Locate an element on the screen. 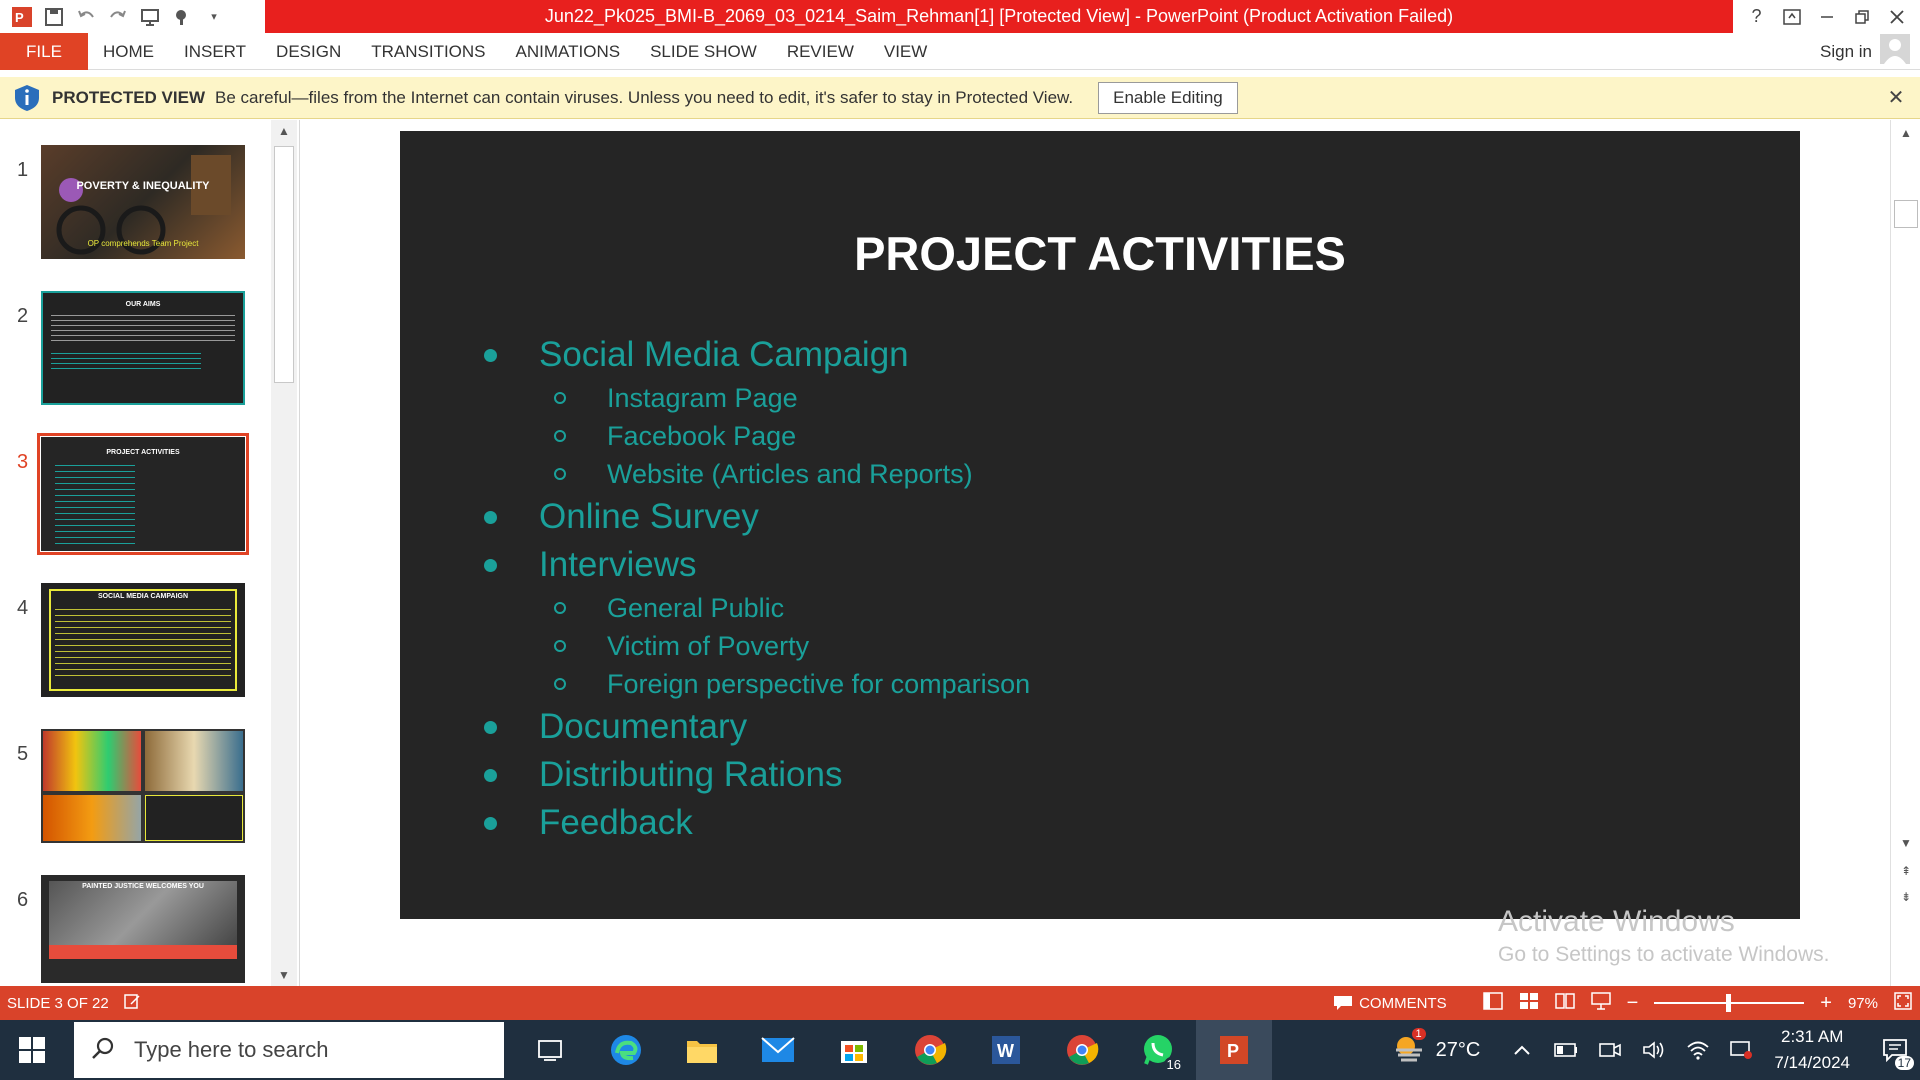 The height and width of the screenshot is (1080, 1920). previous-slide-icon: ⇞ is located at coordinates (1905, 871).